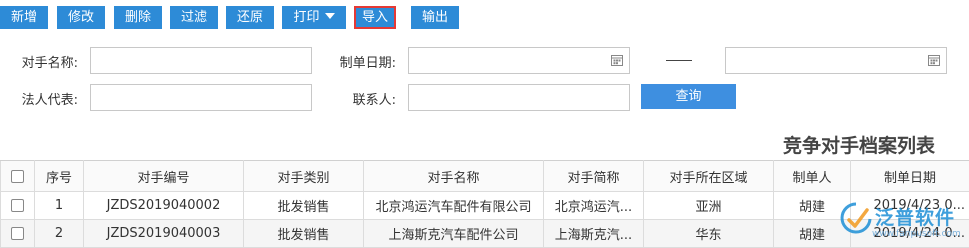 The height and width of the screenshot is (248, 969). What do you see at coordinates (453, 176) in the screenshot?
I see `col-name: 对手名称` at bounding box center [453, 176].